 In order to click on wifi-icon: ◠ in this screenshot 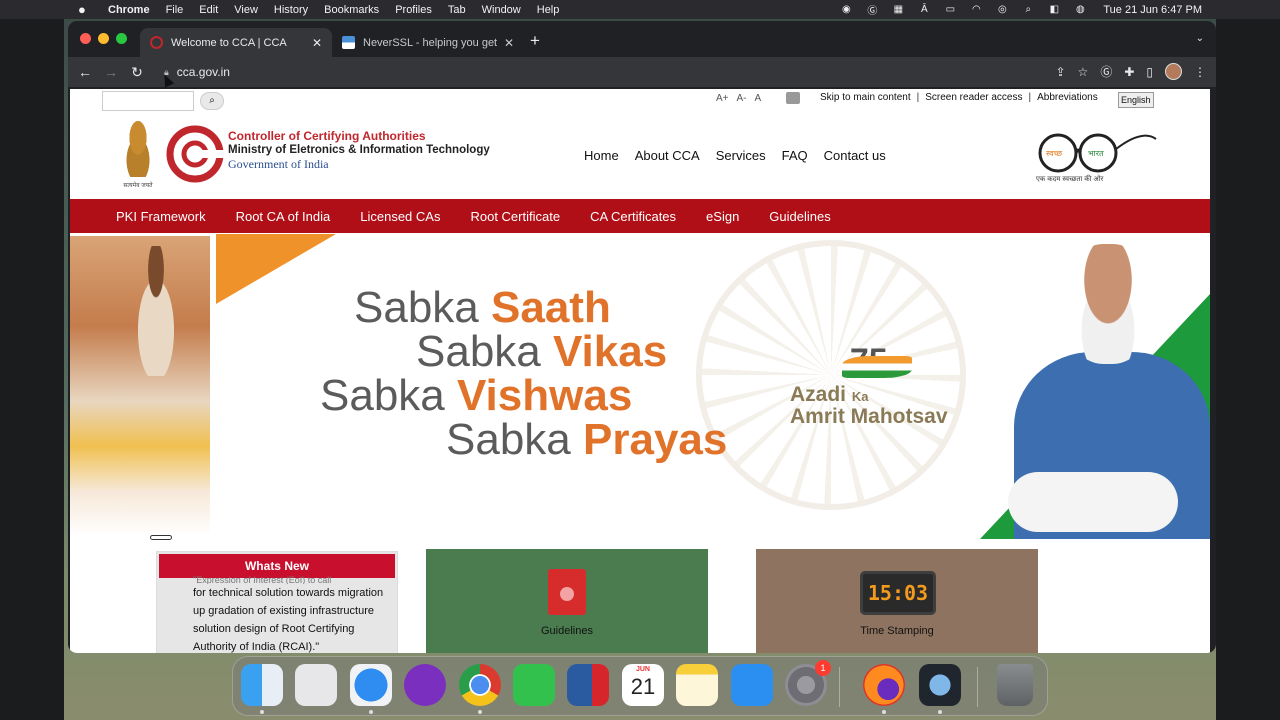, I will do `click(976, 9)`.